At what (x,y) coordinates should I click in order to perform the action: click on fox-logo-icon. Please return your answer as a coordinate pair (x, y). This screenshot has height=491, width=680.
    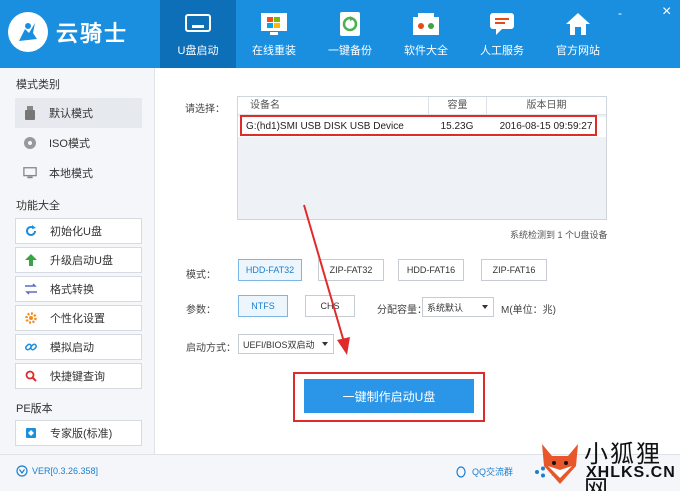
    Looking at the image, I should click on (560, 464).